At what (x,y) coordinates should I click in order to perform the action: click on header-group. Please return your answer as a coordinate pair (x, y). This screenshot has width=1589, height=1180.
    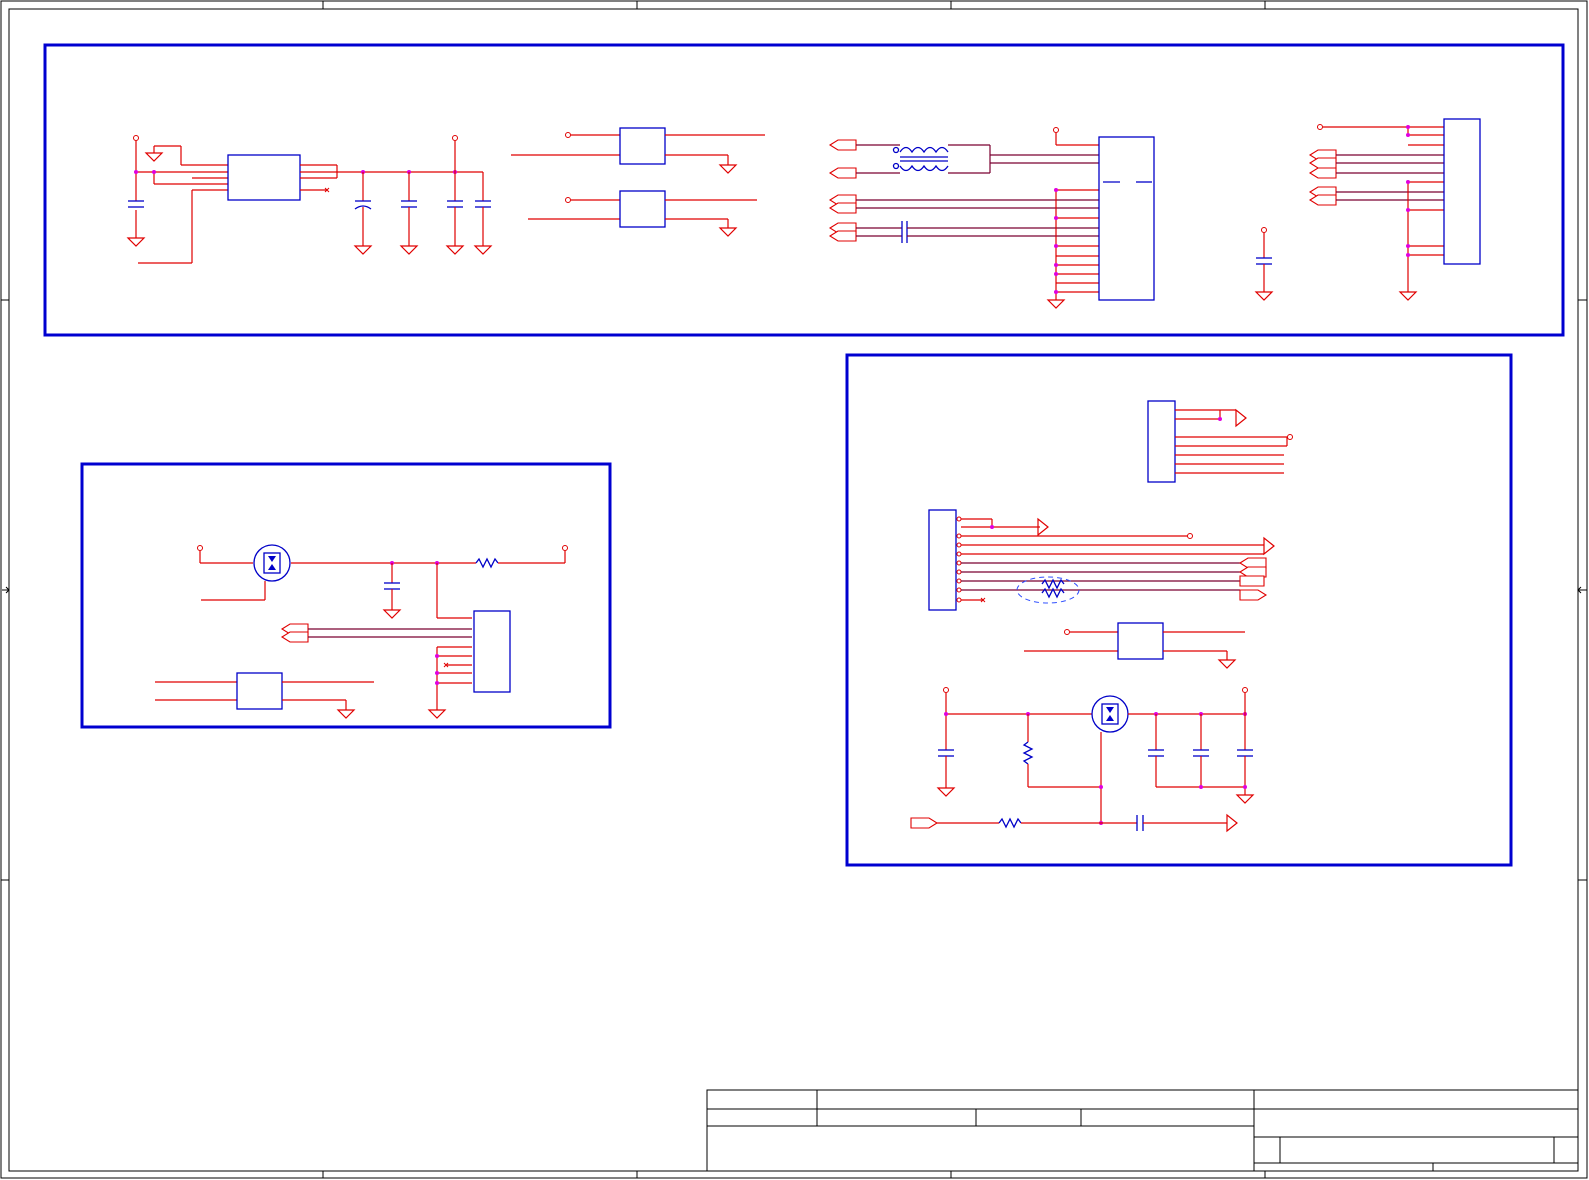
    Looking at the image, I should click on (1367, 209).